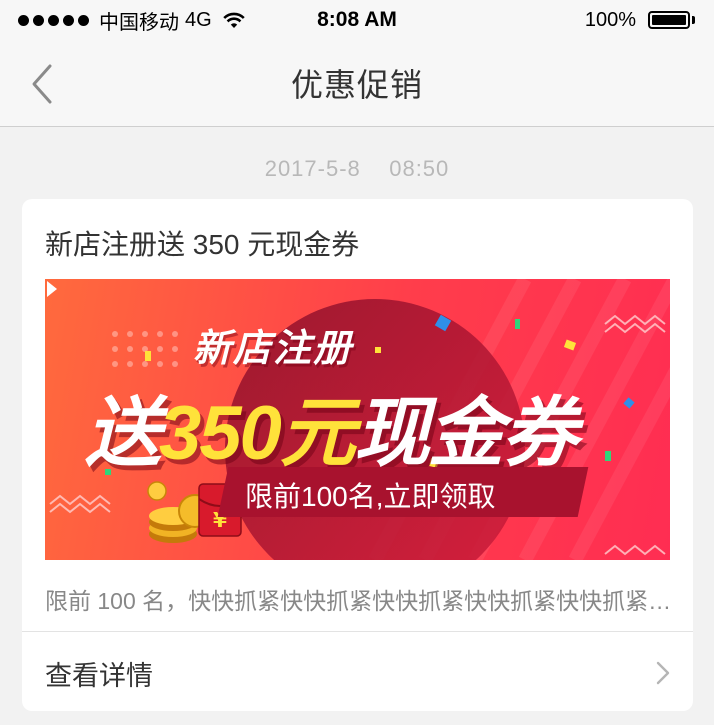 This screenshot has width=714, height=725. I want to click on back-chevron-icon, so click(44, 84).